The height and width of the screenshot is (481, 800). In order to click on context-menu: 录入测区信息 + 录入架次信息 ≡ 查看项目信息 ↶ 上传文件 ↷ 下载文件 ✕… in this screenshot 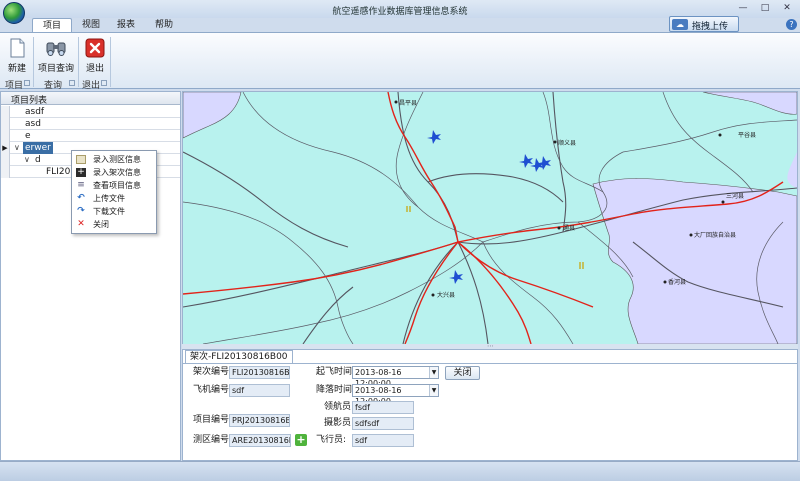, I will do `click(114, 192)`.